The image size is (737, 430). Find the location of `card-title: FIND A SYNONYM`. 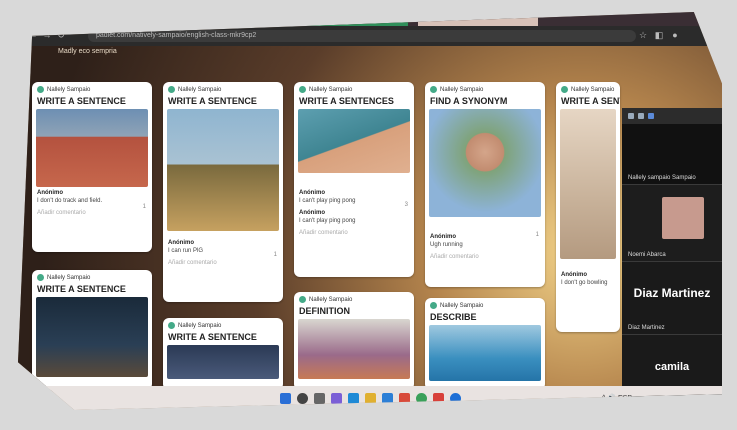

card-title: FIND A SYNONYM is located at coordinates (469, 101).